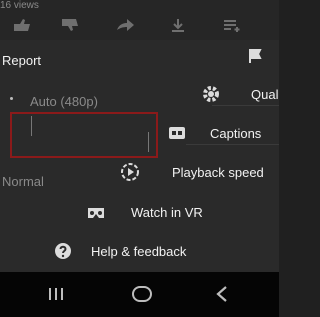  Describe the element at coordinates (139, 60) in the screenshot. I see `menu-item-report: Report` at that location.